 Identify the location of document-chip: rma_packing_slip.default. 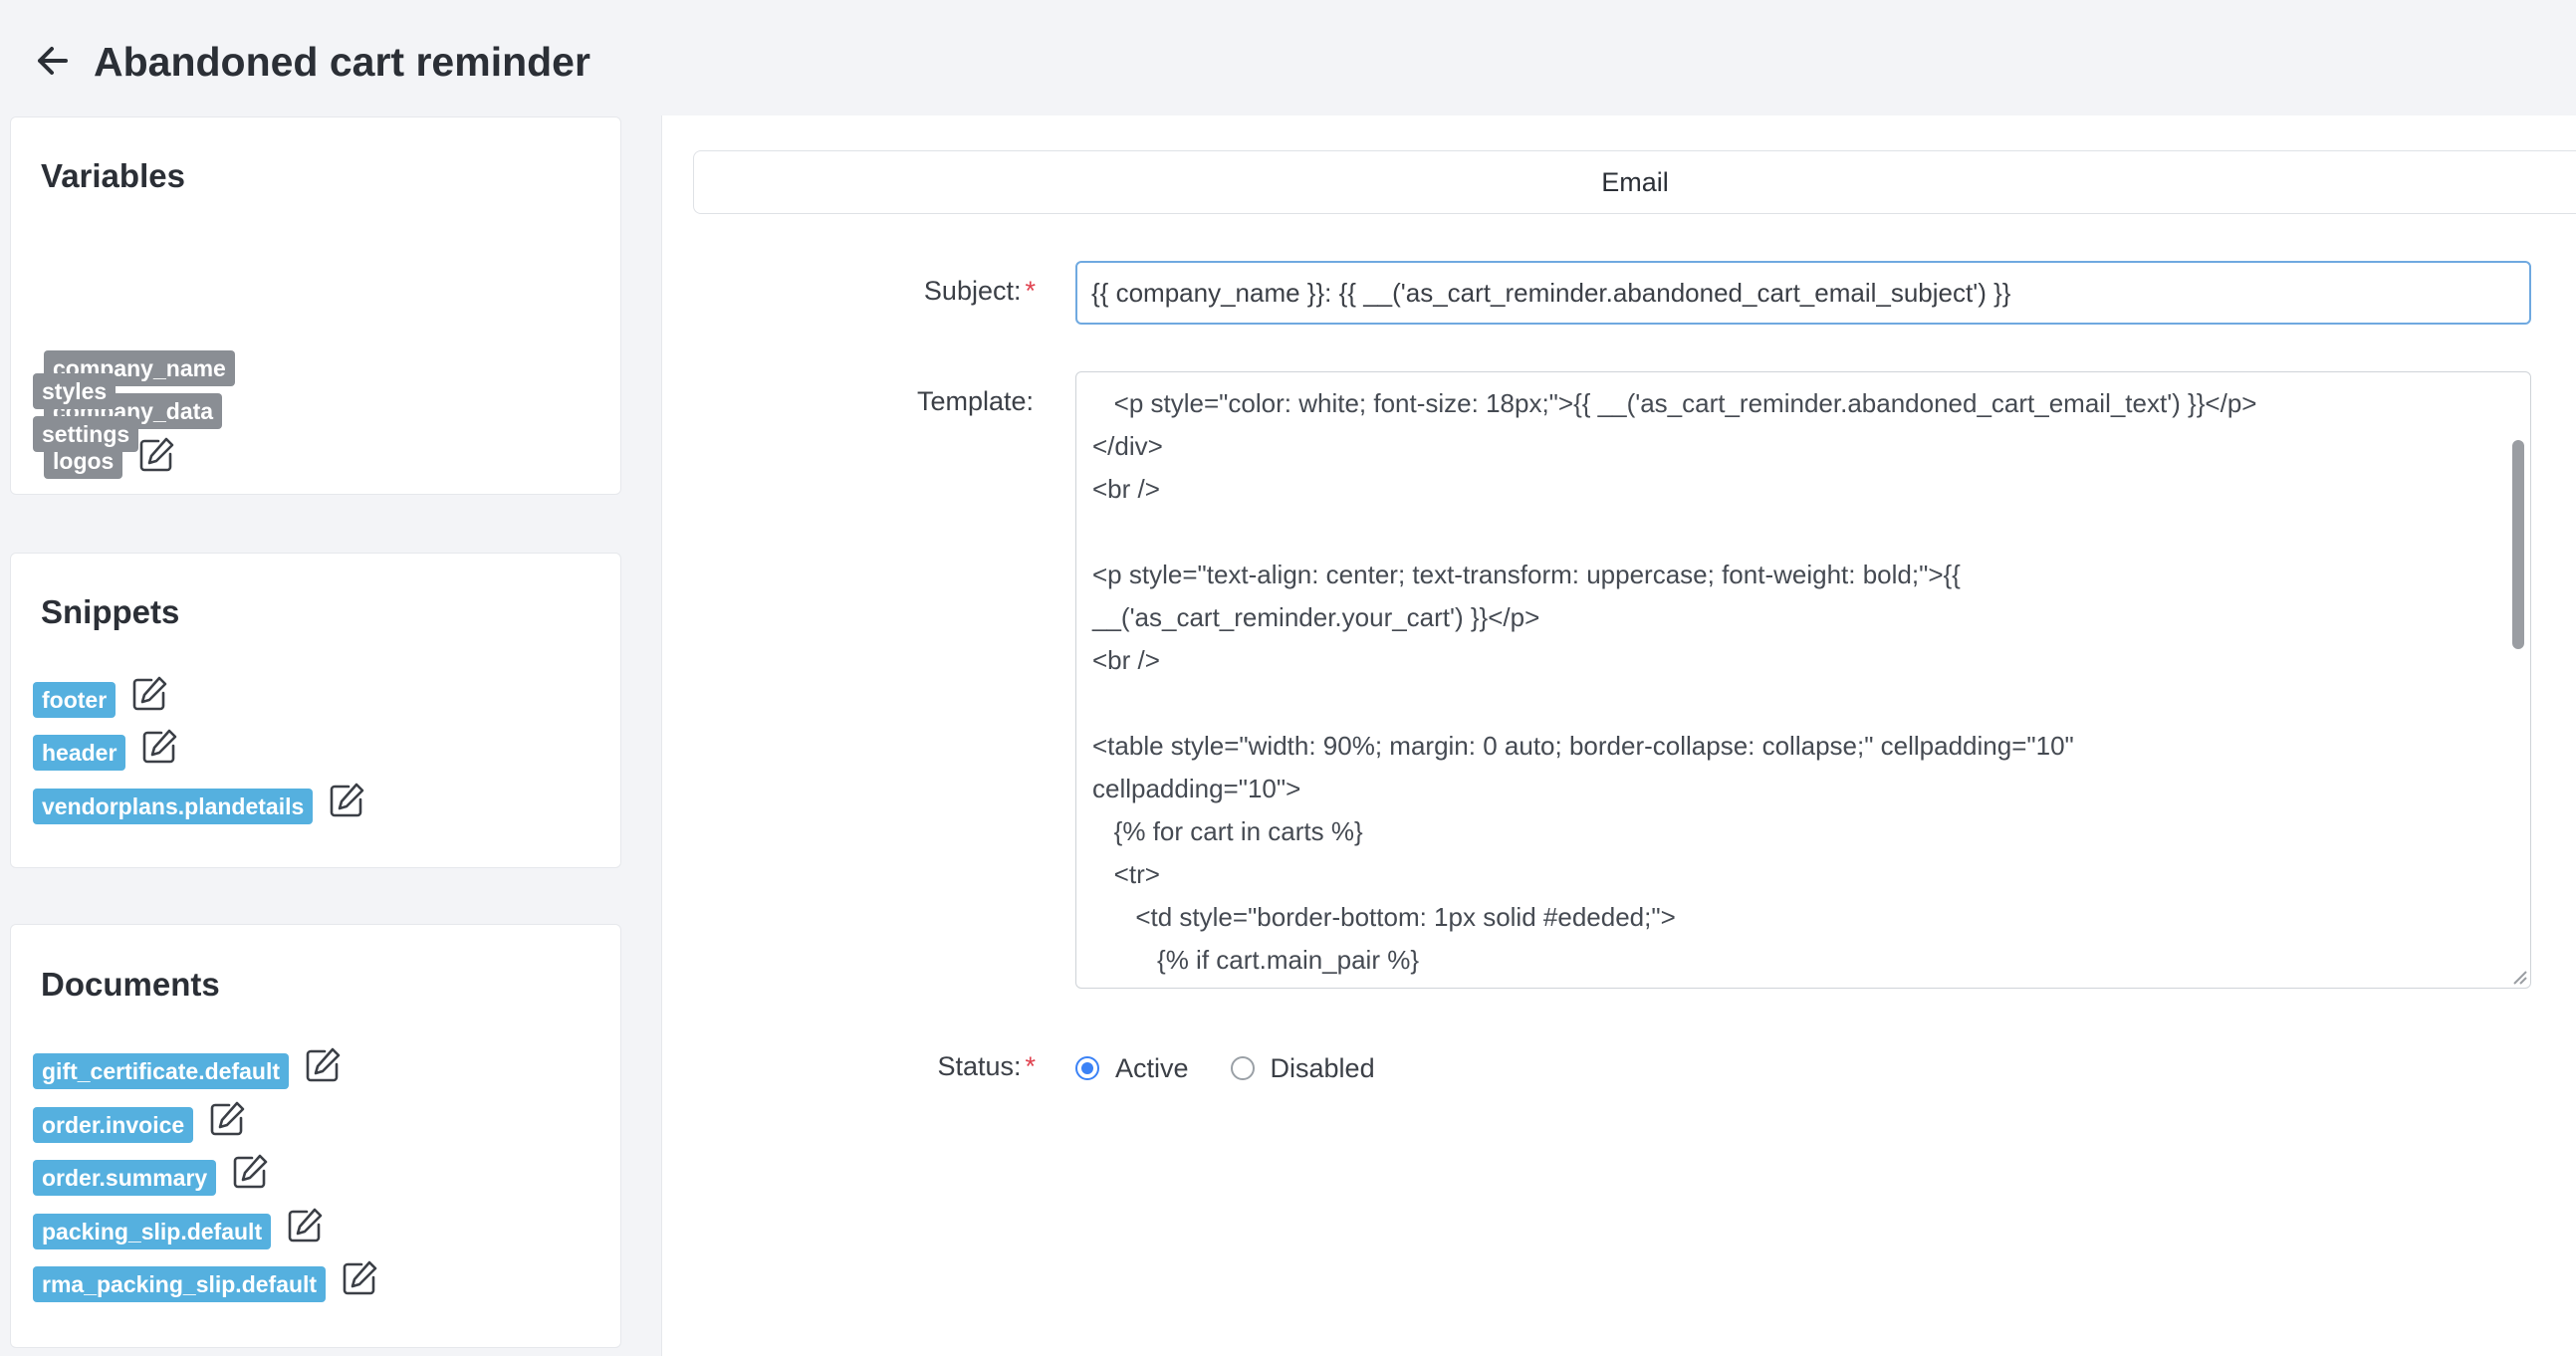
(180, 1284).